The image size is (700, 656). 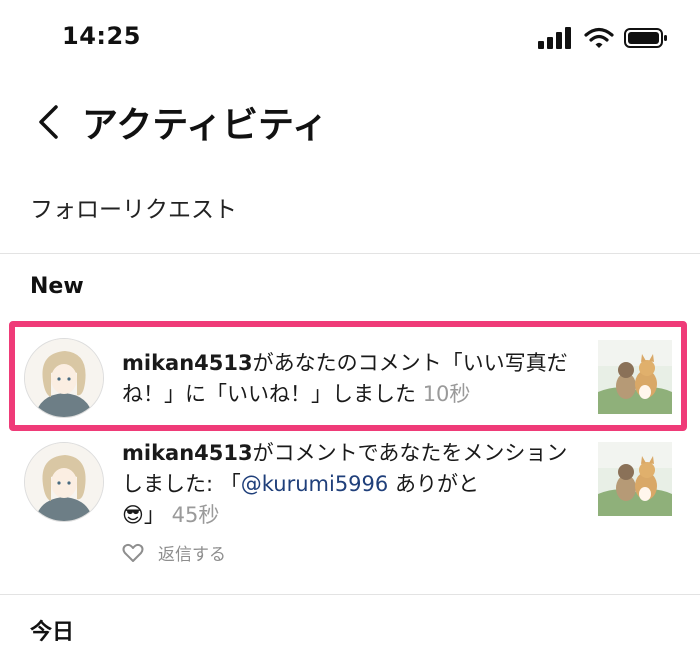 What do you see at coordinates (433, 484) in the screenshot?
I see `notification-message-end: ありがと` at bounding box center [433, 484].